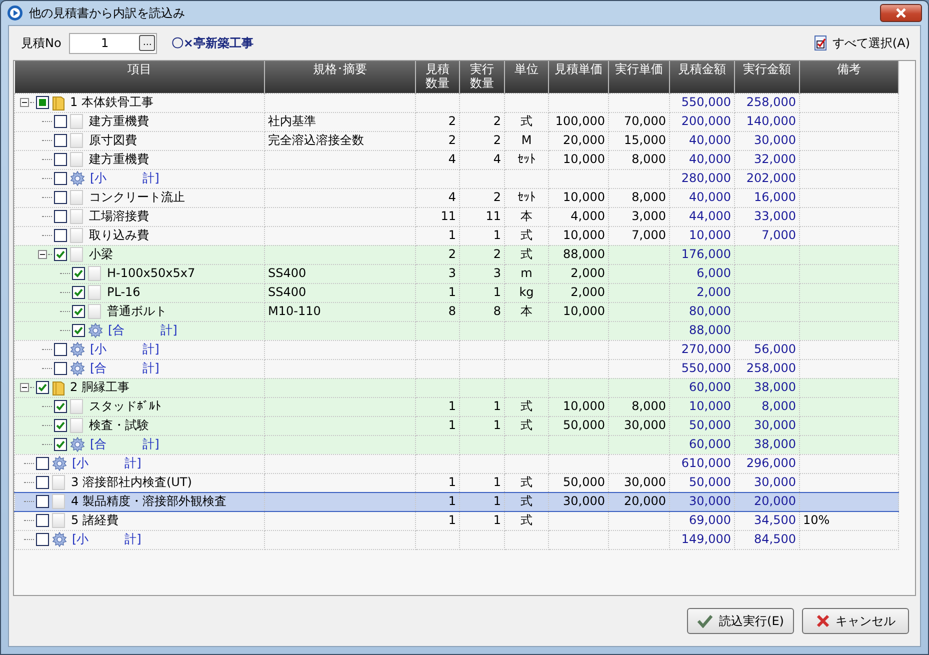 The width and height of the screenshot is (929, 655). What do you see at coordinates (456, 216) in the screenshot?
I see `table-row: 工場溶接費 11 11 本 4,000 3,000 44,000 33,000` at bounding box center [456, 216].